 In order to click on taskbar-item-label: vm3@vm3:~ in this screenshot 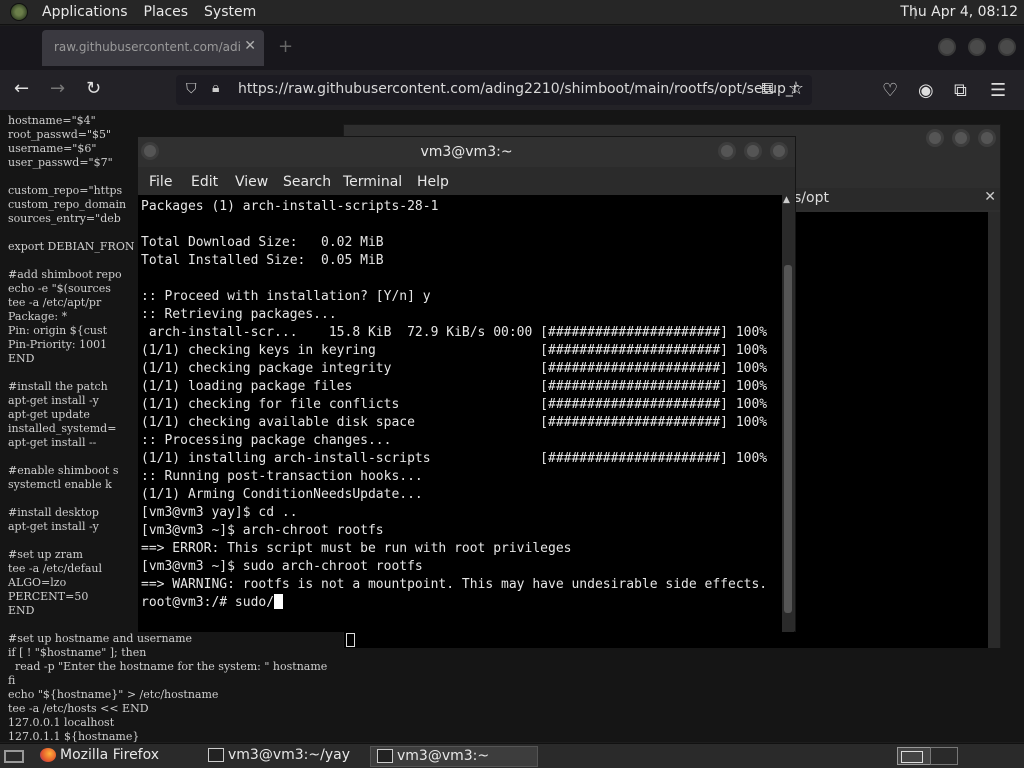, I will do `click(443, 756)`.